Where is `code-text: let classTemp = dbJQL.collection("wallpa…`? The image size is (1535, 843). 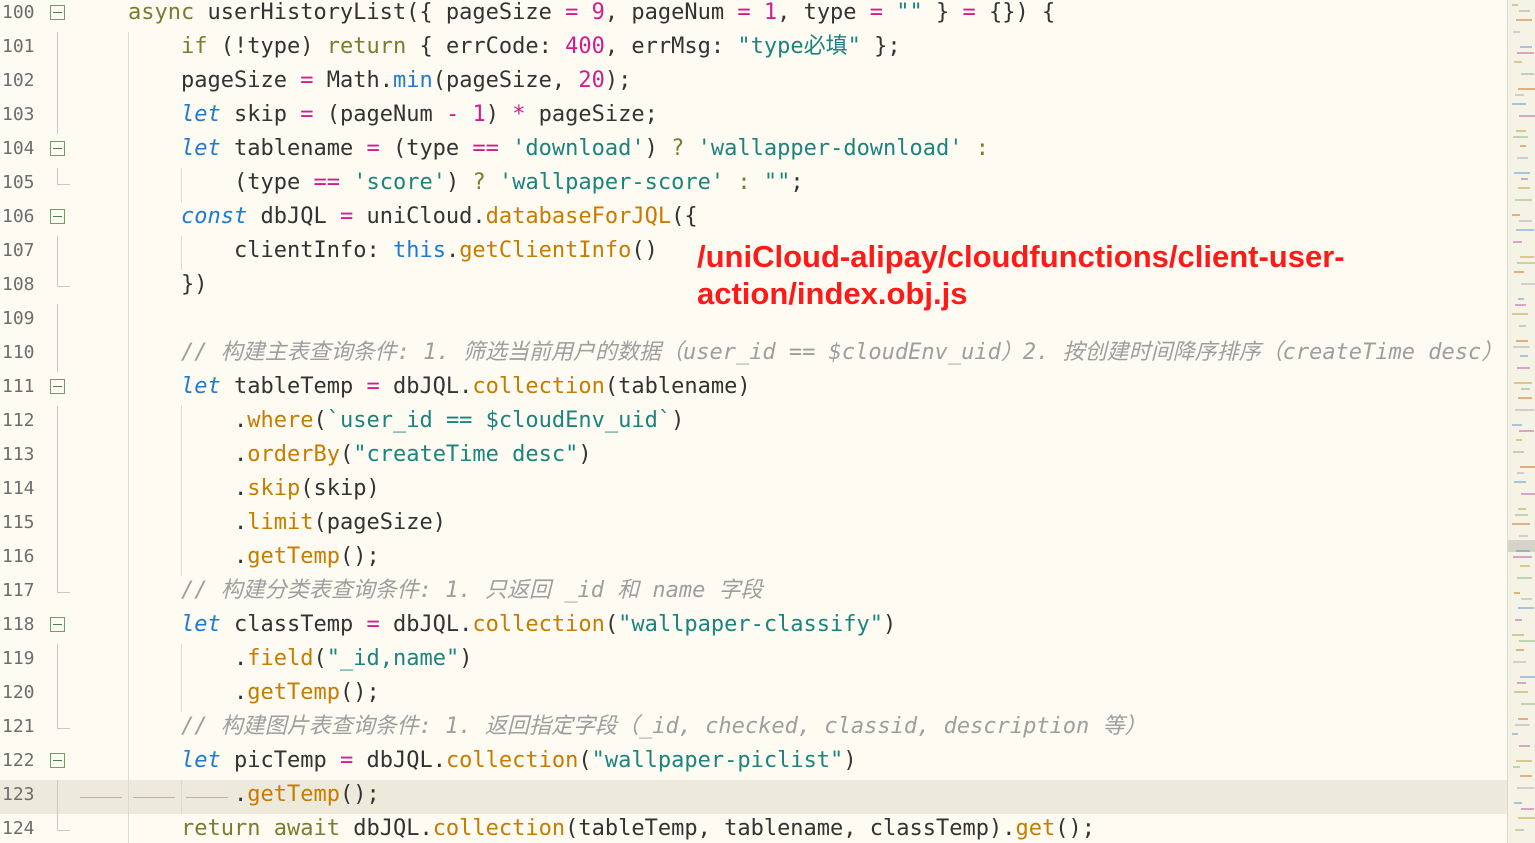
code-text: let classTemp = dbJQL.collection("wallpa… is located at coordinates (538, 627).